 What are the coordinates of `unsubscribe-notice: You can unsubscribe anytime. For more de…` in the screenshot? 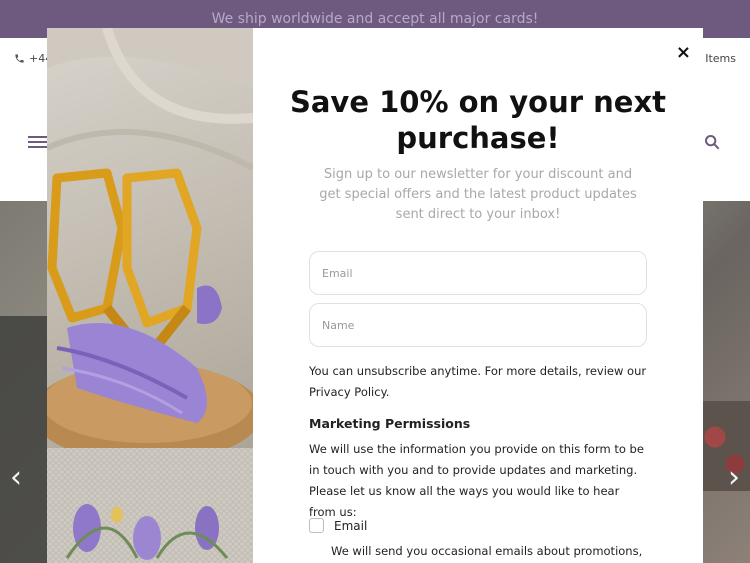 It's located at (478, 381).